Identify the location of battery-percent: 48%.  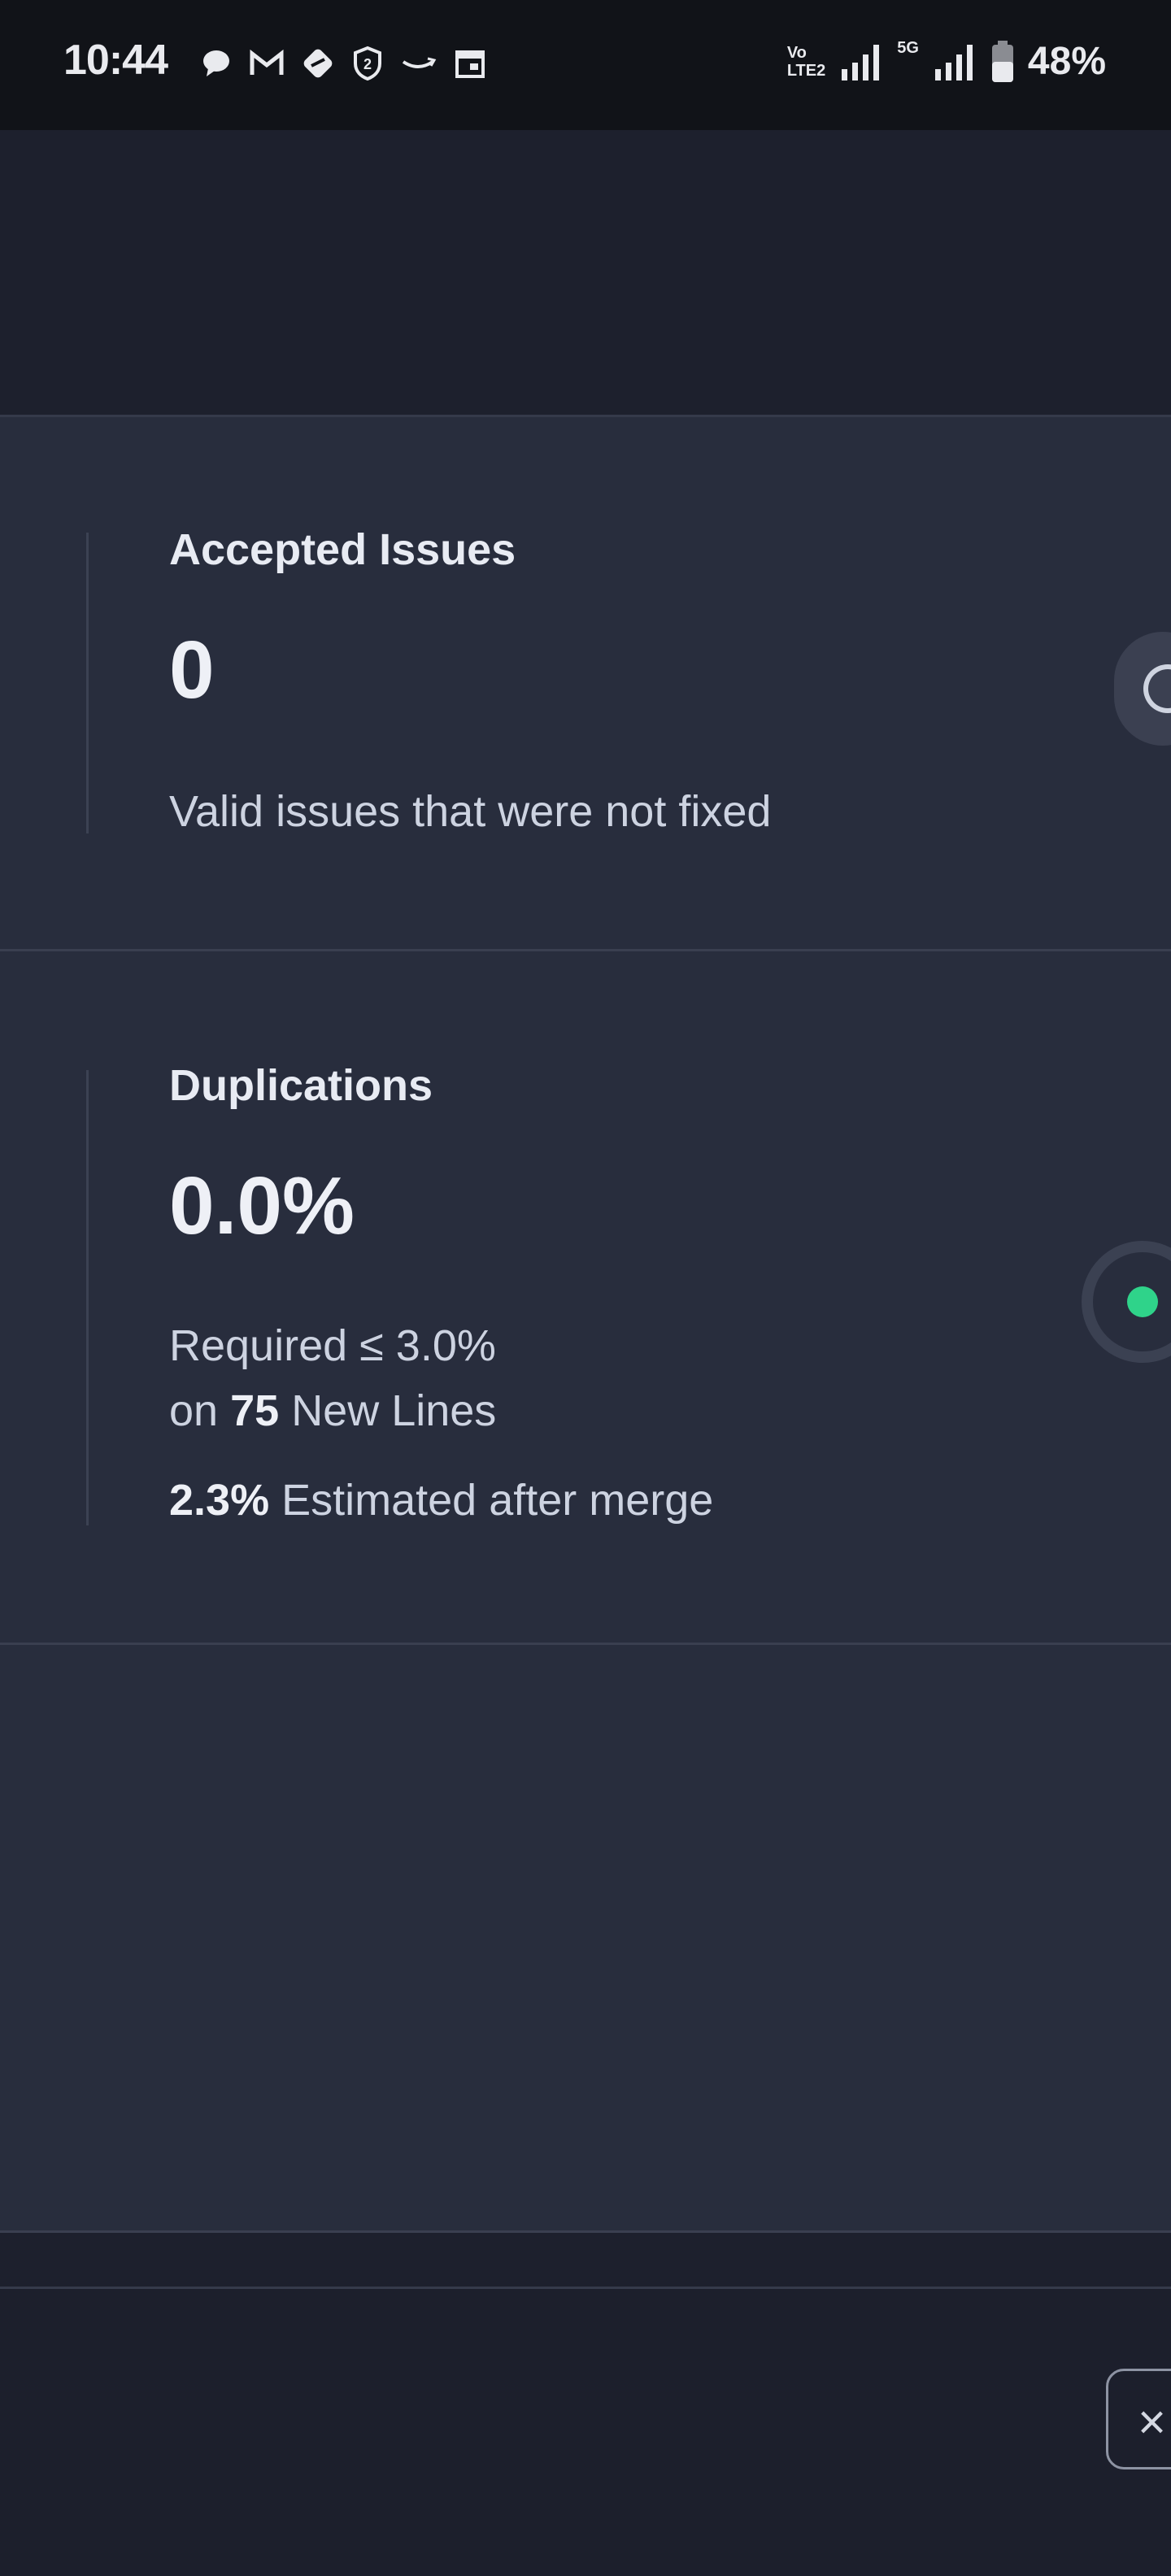
(1066, 61).